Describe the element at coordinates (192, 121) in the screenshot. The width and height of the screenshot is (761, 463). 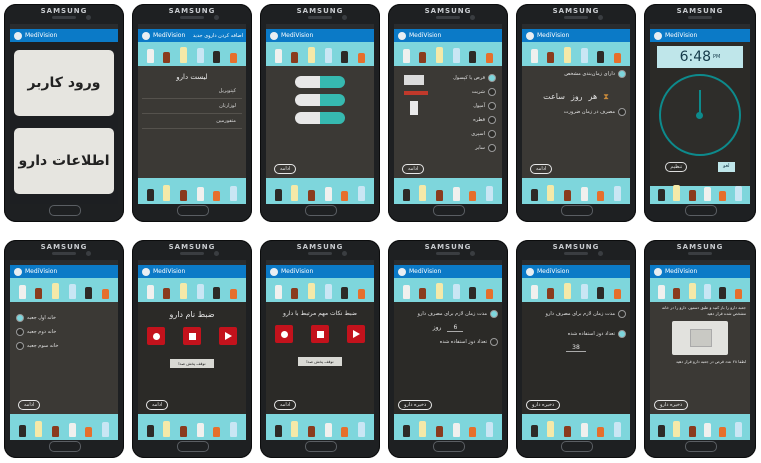
I see `list-item: متفورمین` at that location.